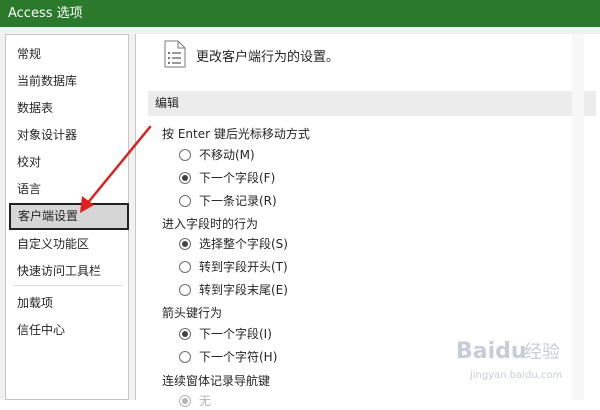  Describe the element at coordinates (243, 290) in the screenshot. I see `radio-label: 转到字段末尾(E)` at that location.